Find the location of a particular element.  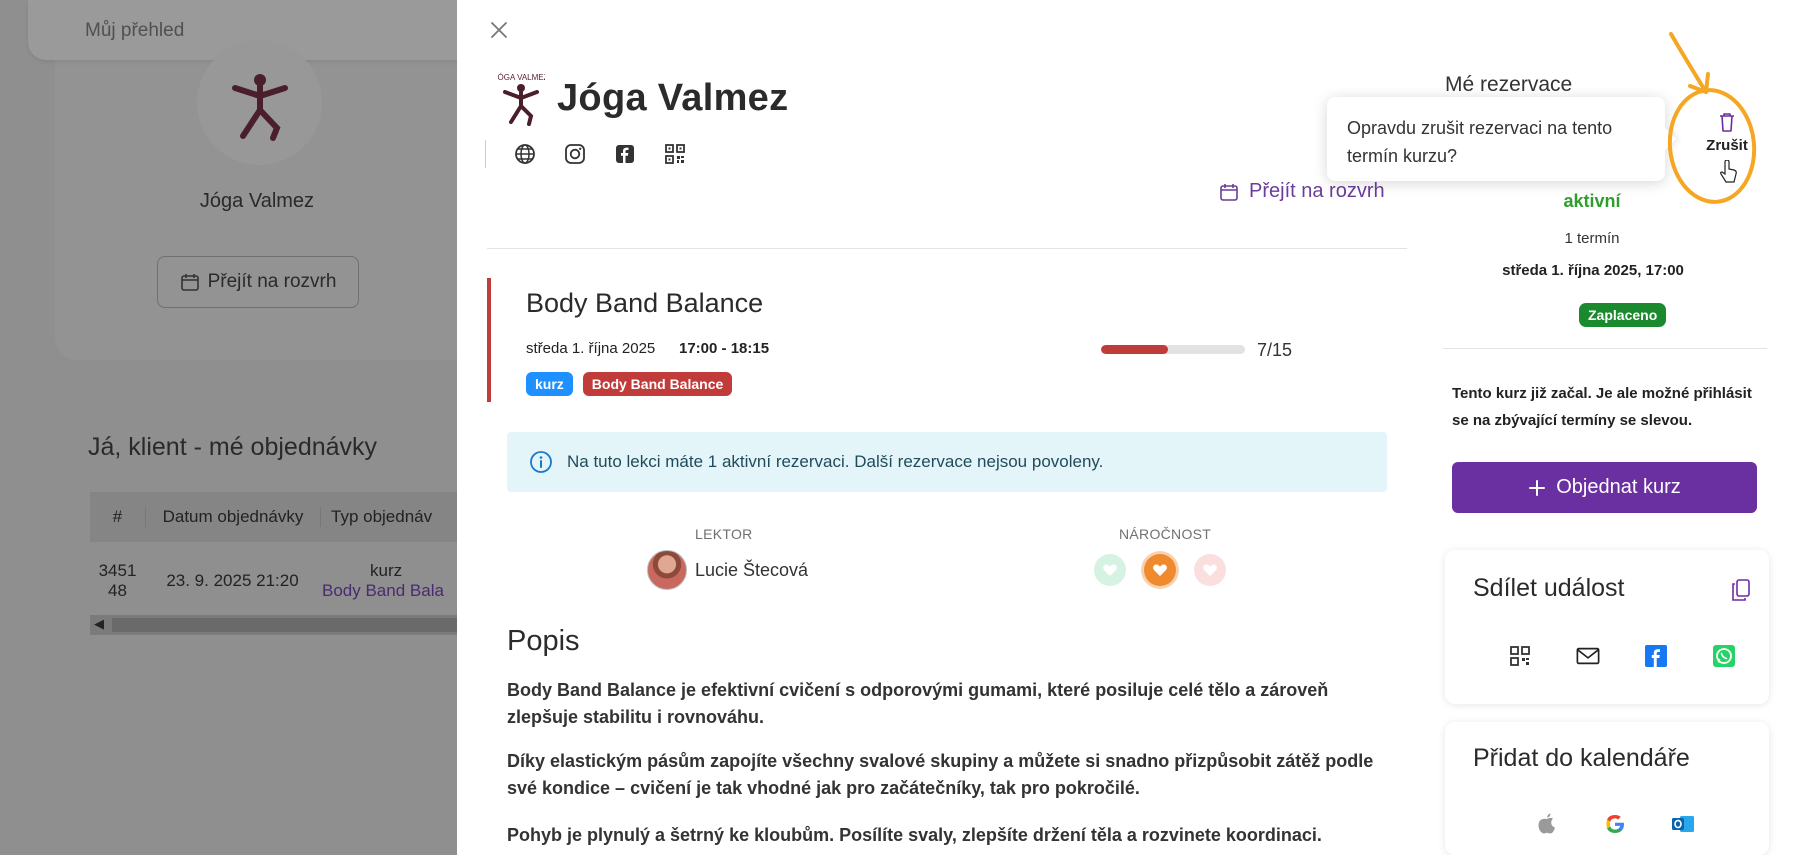

order-course-button: Objednat kurz is located at coordinates (1604, 487).